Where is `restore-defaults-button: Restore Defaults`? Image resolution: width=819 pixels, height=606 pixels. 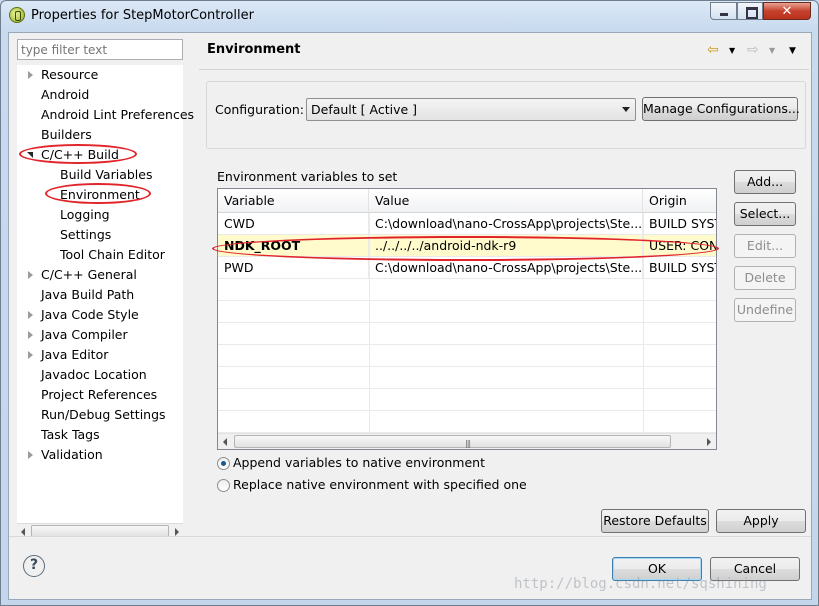
restore-defaults-button: Restore Defaults is located at coordinates (655, 521).